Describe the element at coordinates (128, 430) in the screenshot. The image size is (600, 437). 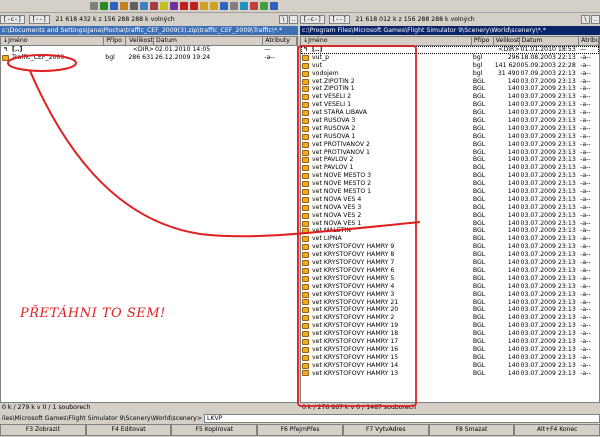
I see `fkey-button: F4 Editovat` at that location.